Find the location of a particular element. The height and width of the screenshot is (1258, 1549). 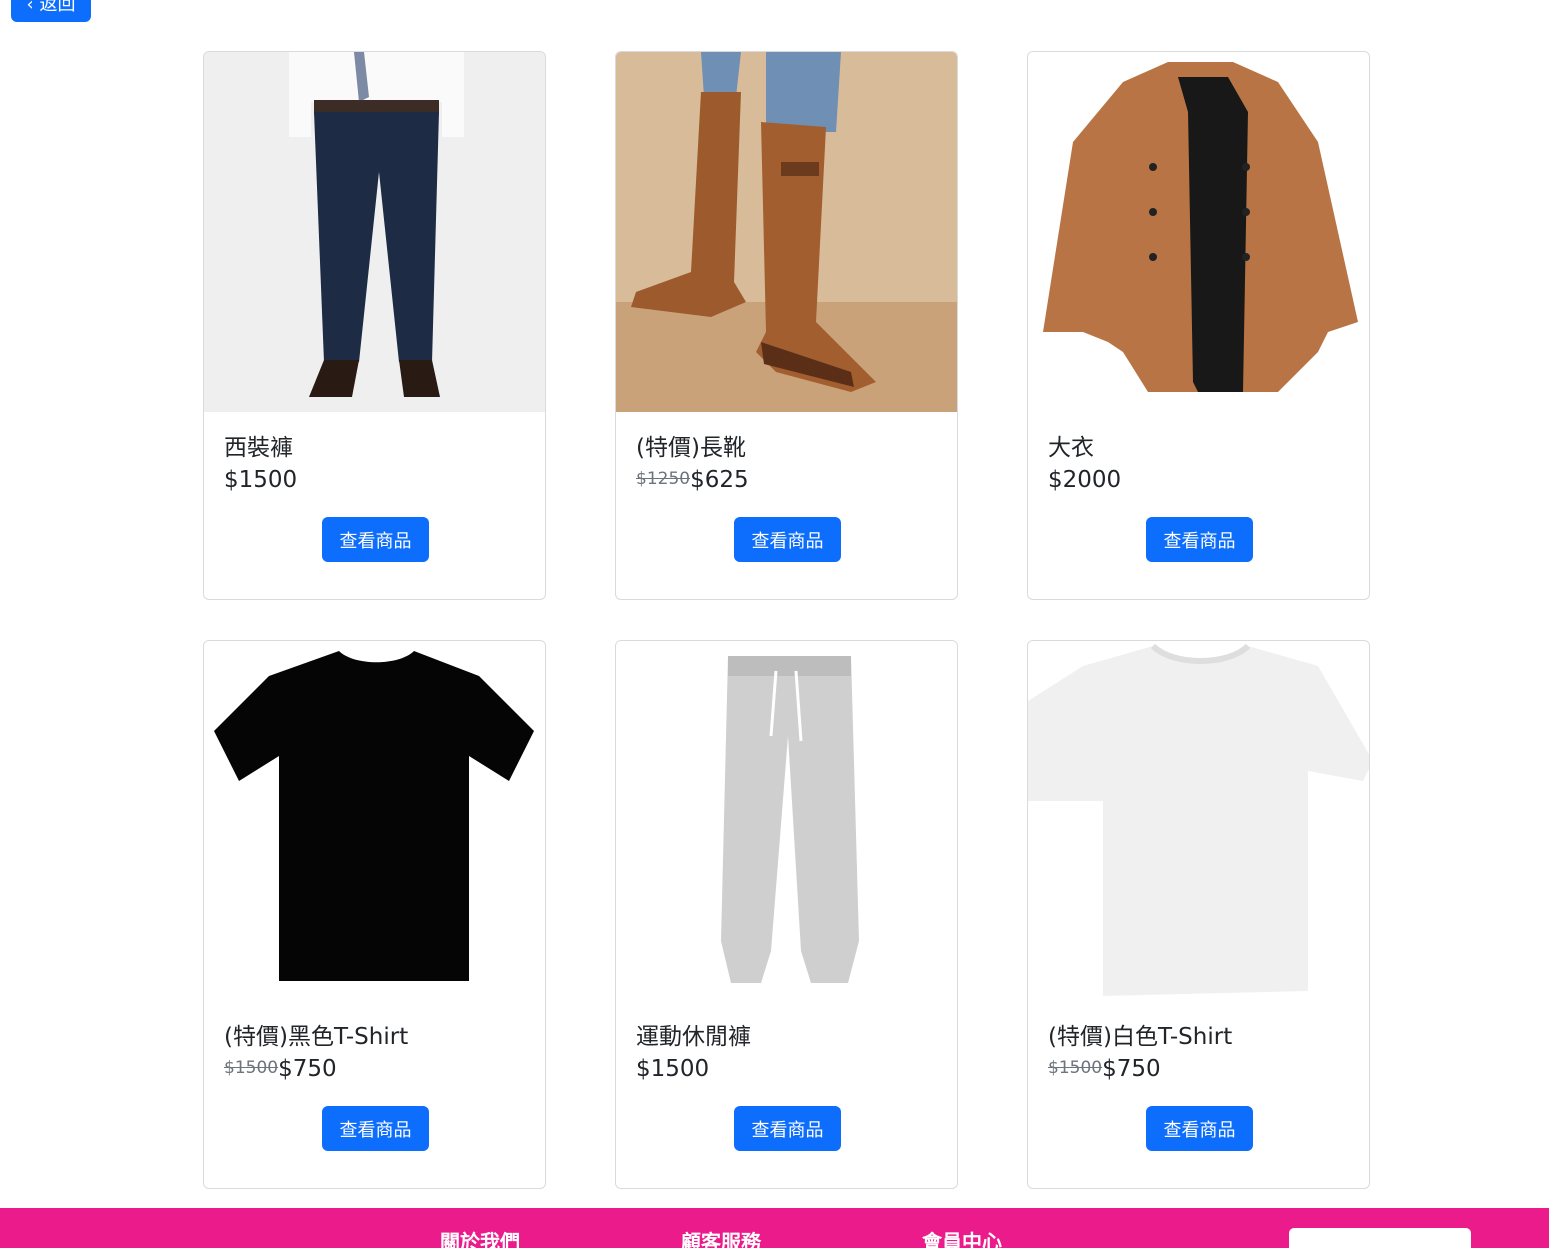

product-card: 西裝褲 $1500 查看商品 is located at coordinates (374, 325).